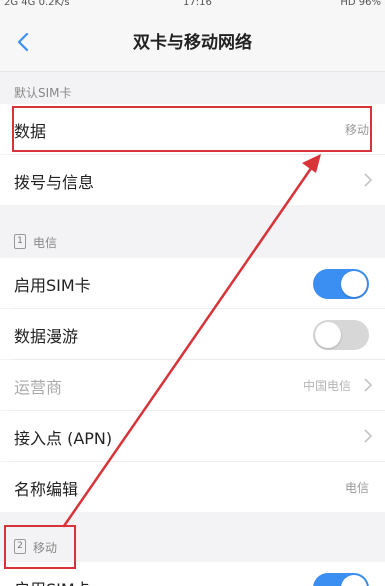  I want to click on page-title: 双卡与移动网络, so click(192, 43).